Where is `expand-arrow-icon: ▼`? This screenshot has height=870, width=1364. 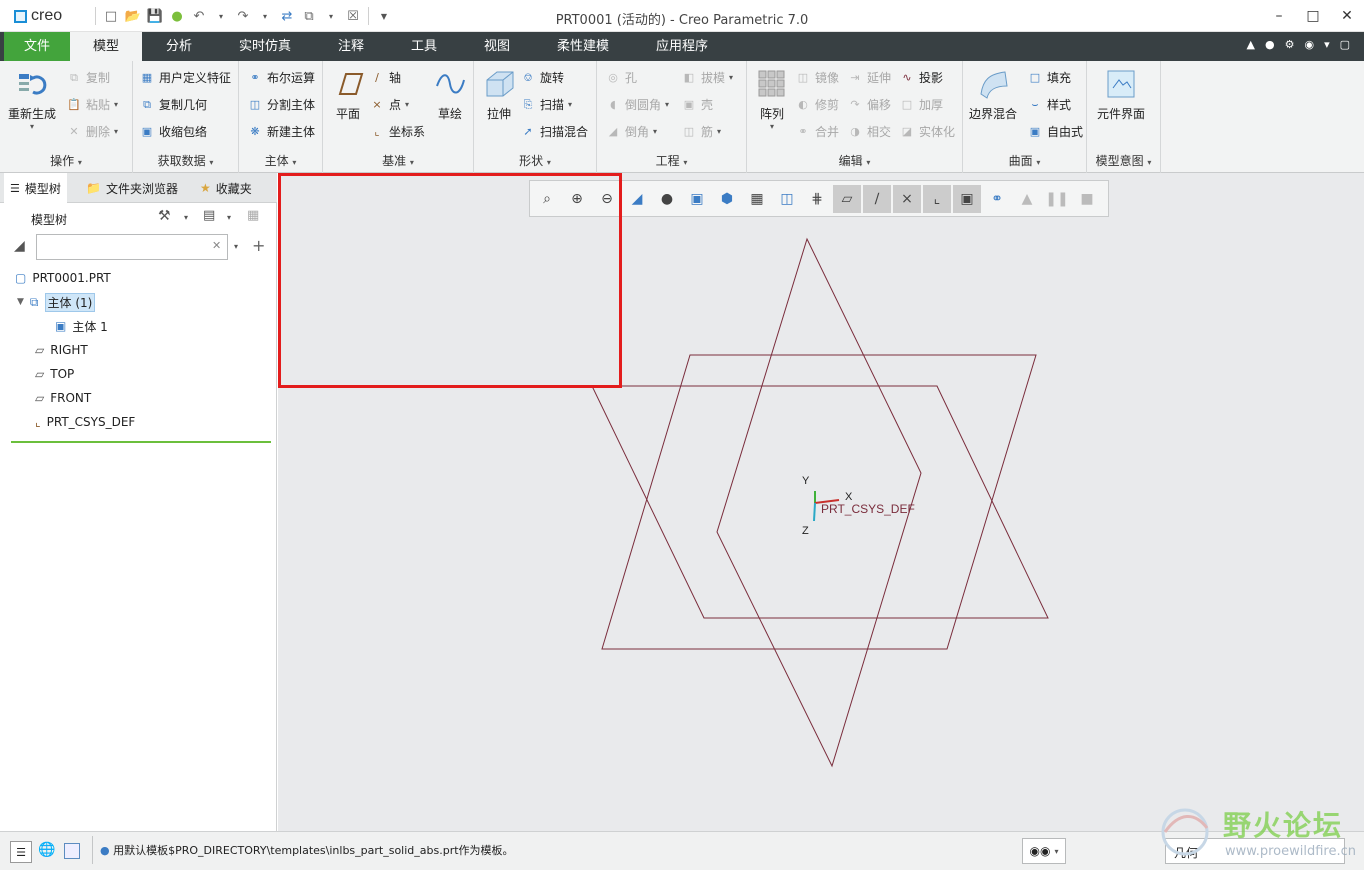 expand-arrow-icon: ▼ is located at coordinates (20, 302).